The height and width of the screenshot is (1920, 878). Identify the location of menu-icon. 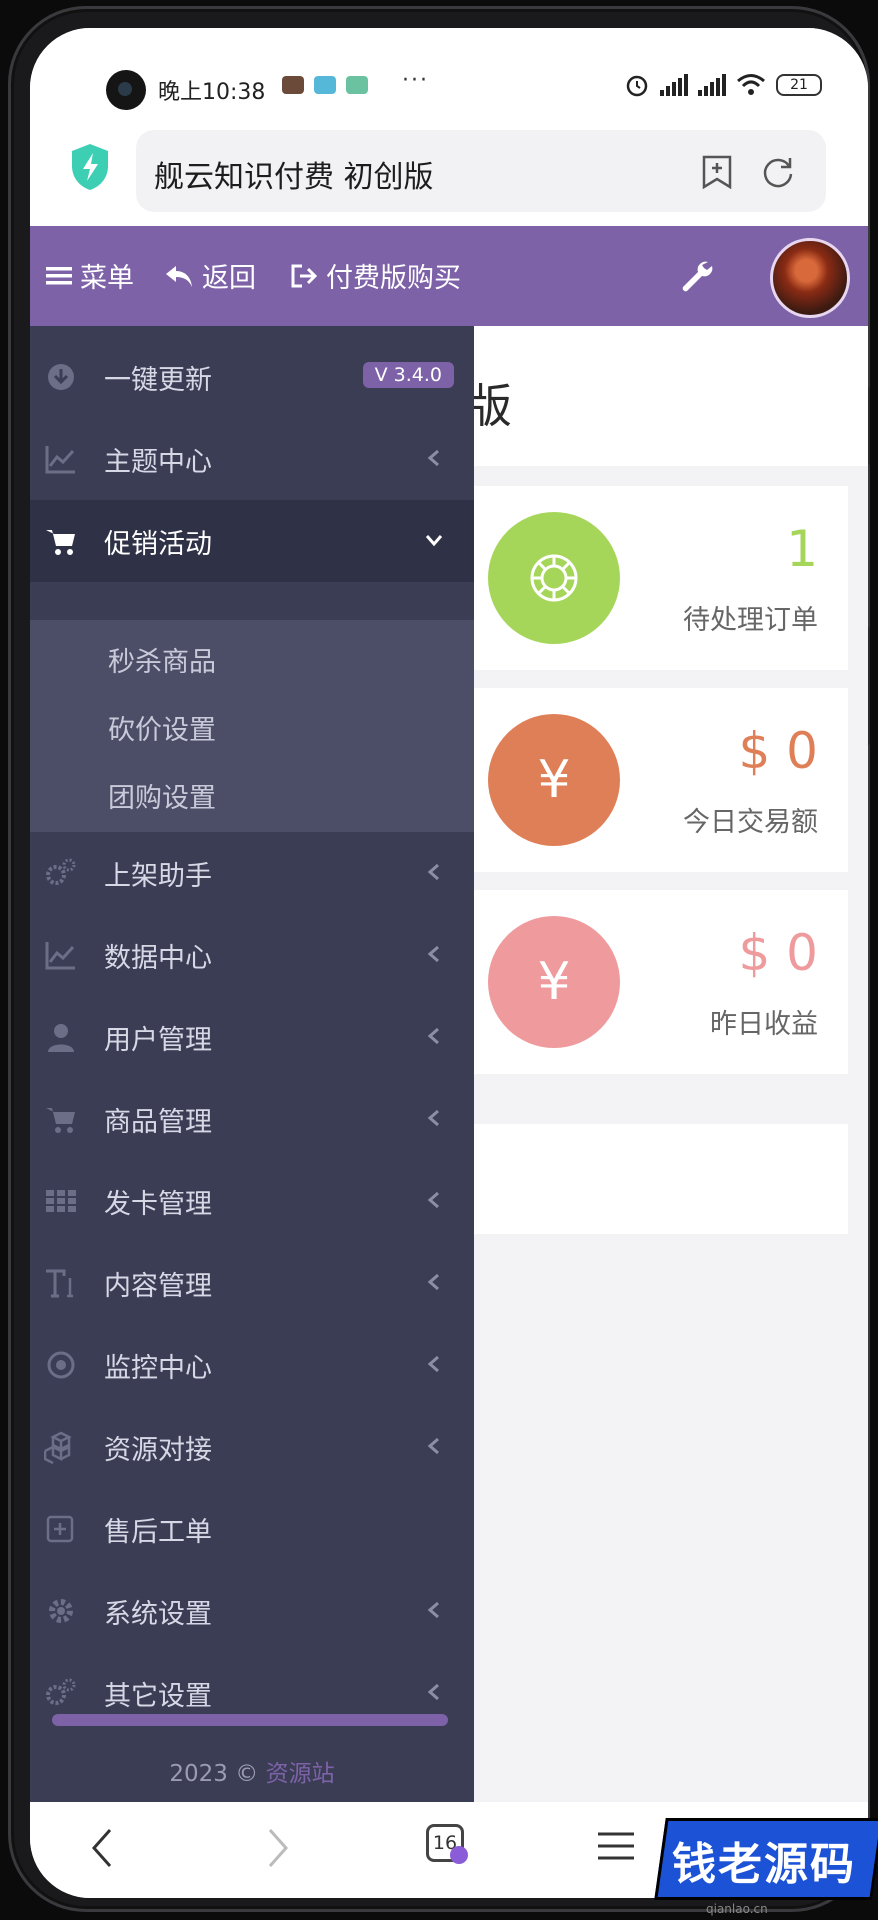
(616, 1846).